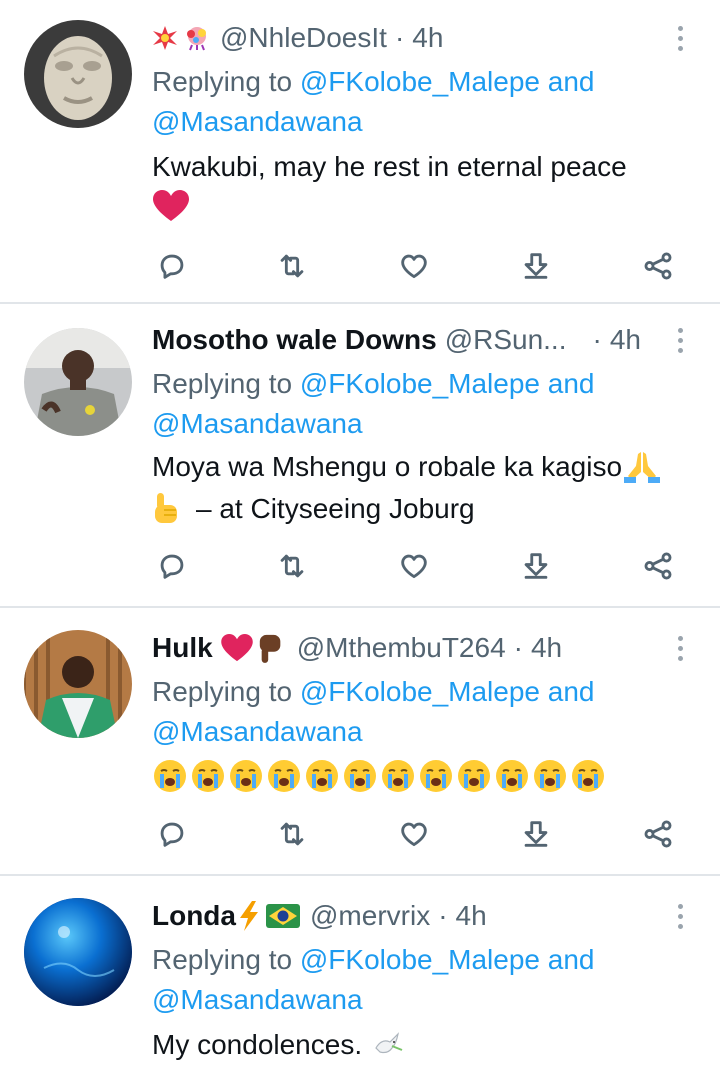 The image size is (720, 1066). Describe the element at coordinates (270, 648) in the screenshot. I see `pointing-down-emoji` at that location.